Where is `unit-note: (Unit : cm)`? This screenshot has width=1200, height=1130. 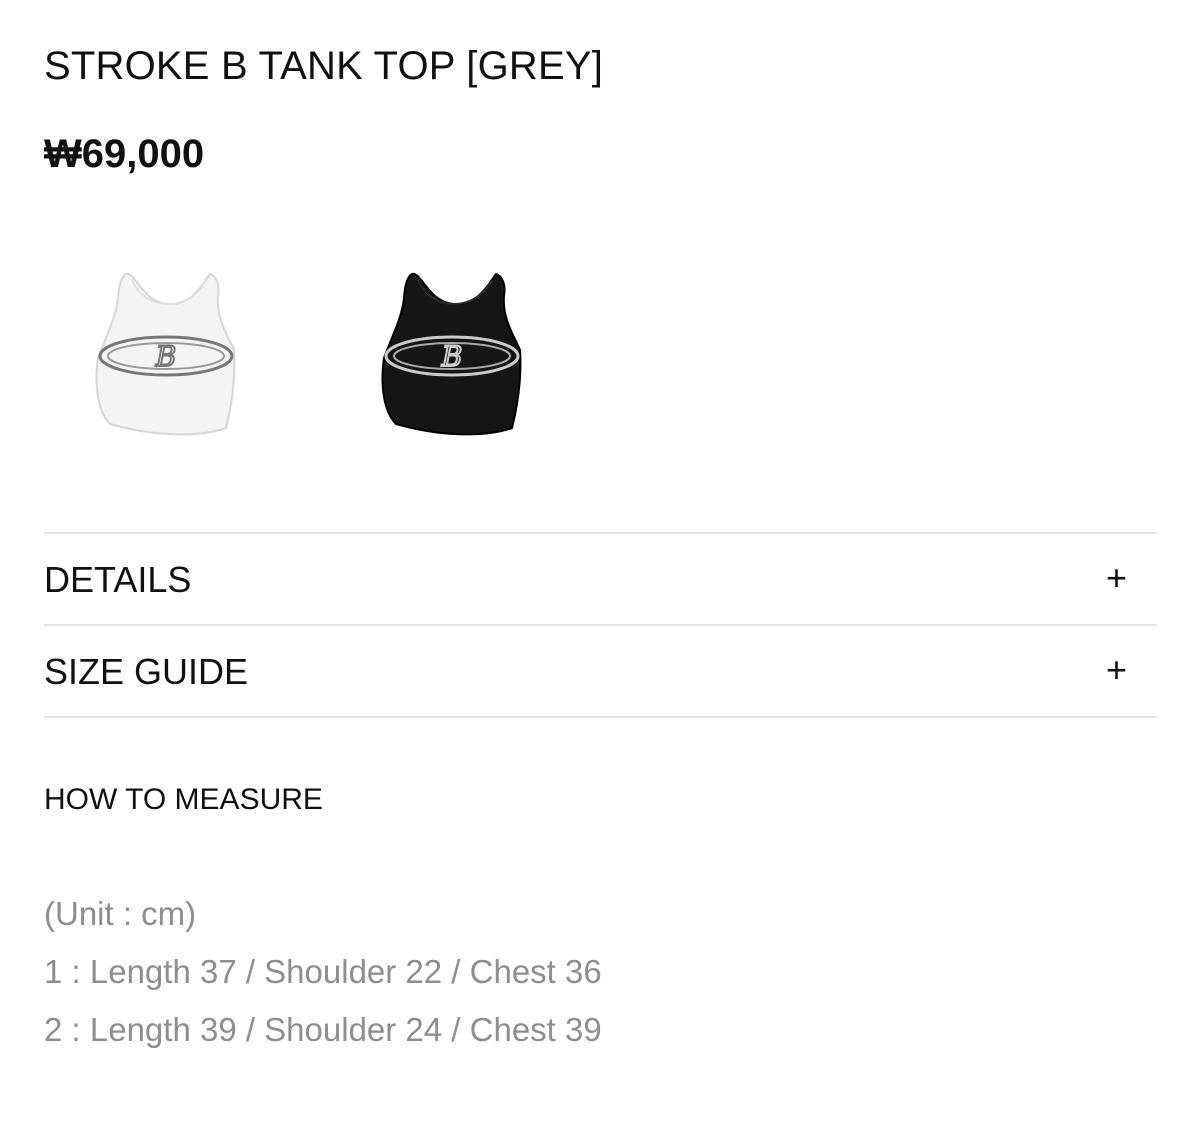 unit-note: (Unit : cm) is located at coordinates (120, 913).